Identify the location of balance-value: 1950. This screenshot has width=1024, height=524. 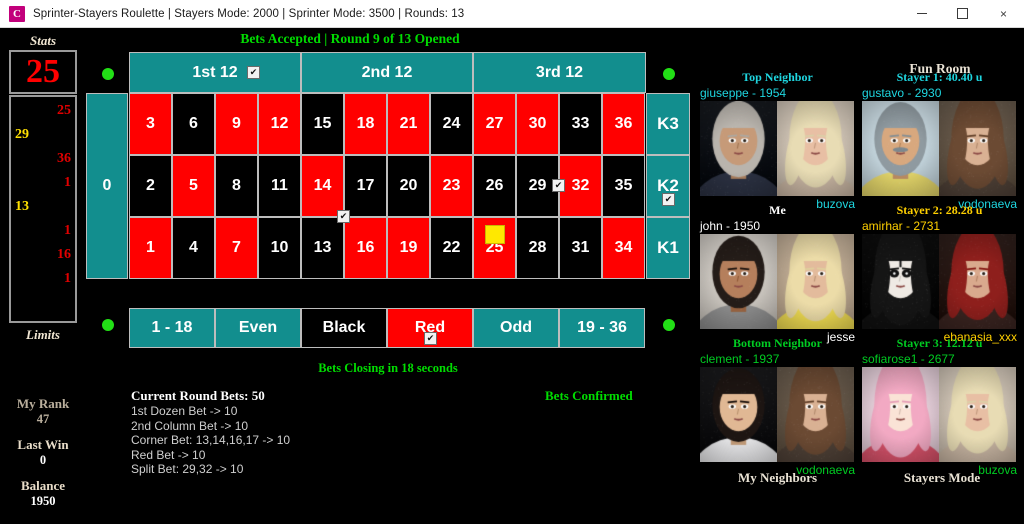
(43, 501).